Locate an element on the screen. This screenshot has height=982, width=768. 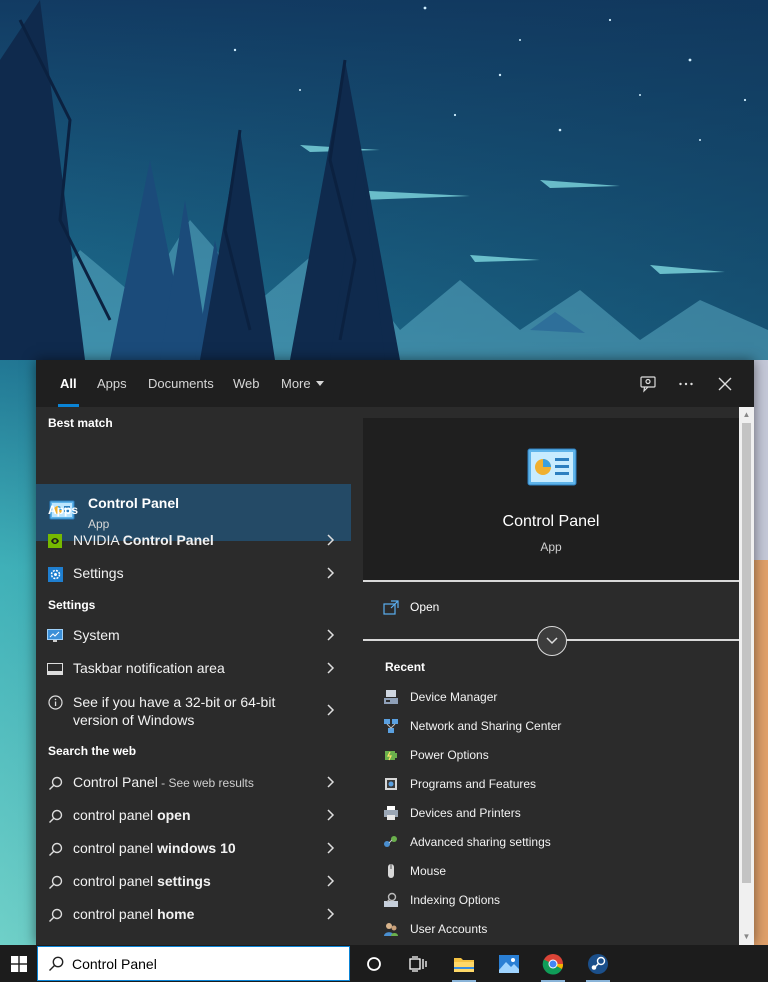
tab-web: Web is located at coordinates (246, 383).